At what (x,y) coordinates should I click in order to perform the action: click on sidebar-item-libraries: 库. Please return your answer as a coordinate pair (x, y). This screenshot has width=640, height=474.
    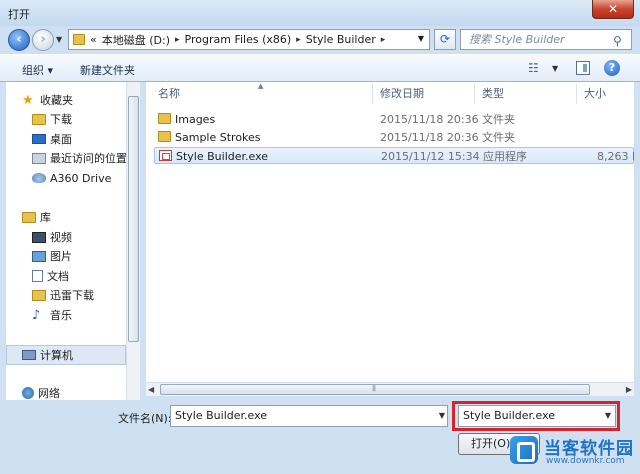
    Looking at the image, I should click on (36, 217).